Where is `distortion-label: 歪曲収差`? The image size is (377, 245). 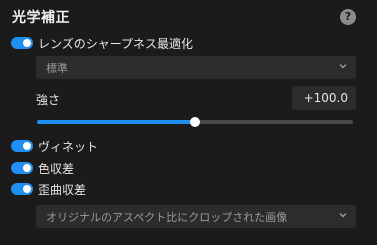 distortion-label: 歪曲収差 is located at coordinates (62, 189).